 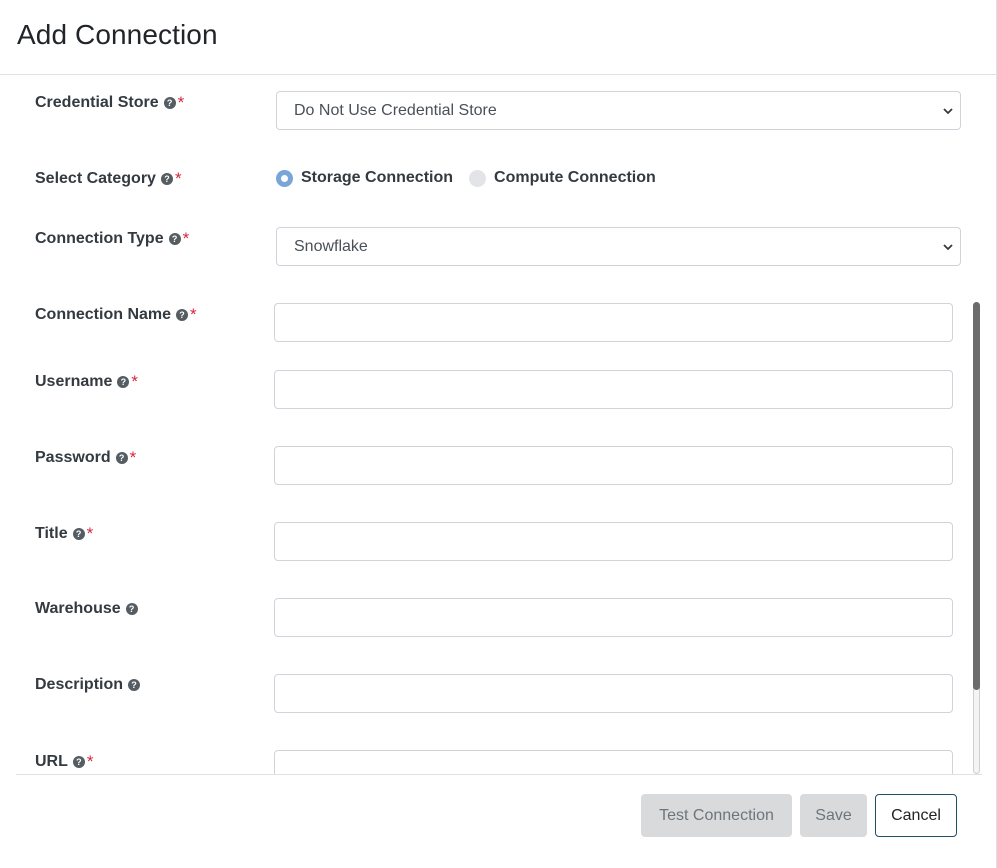 What do you see at coordinates (716, 815) in the screenshot?
I see `test-connection-button: Test Connection` at bounding box center [716, 815].